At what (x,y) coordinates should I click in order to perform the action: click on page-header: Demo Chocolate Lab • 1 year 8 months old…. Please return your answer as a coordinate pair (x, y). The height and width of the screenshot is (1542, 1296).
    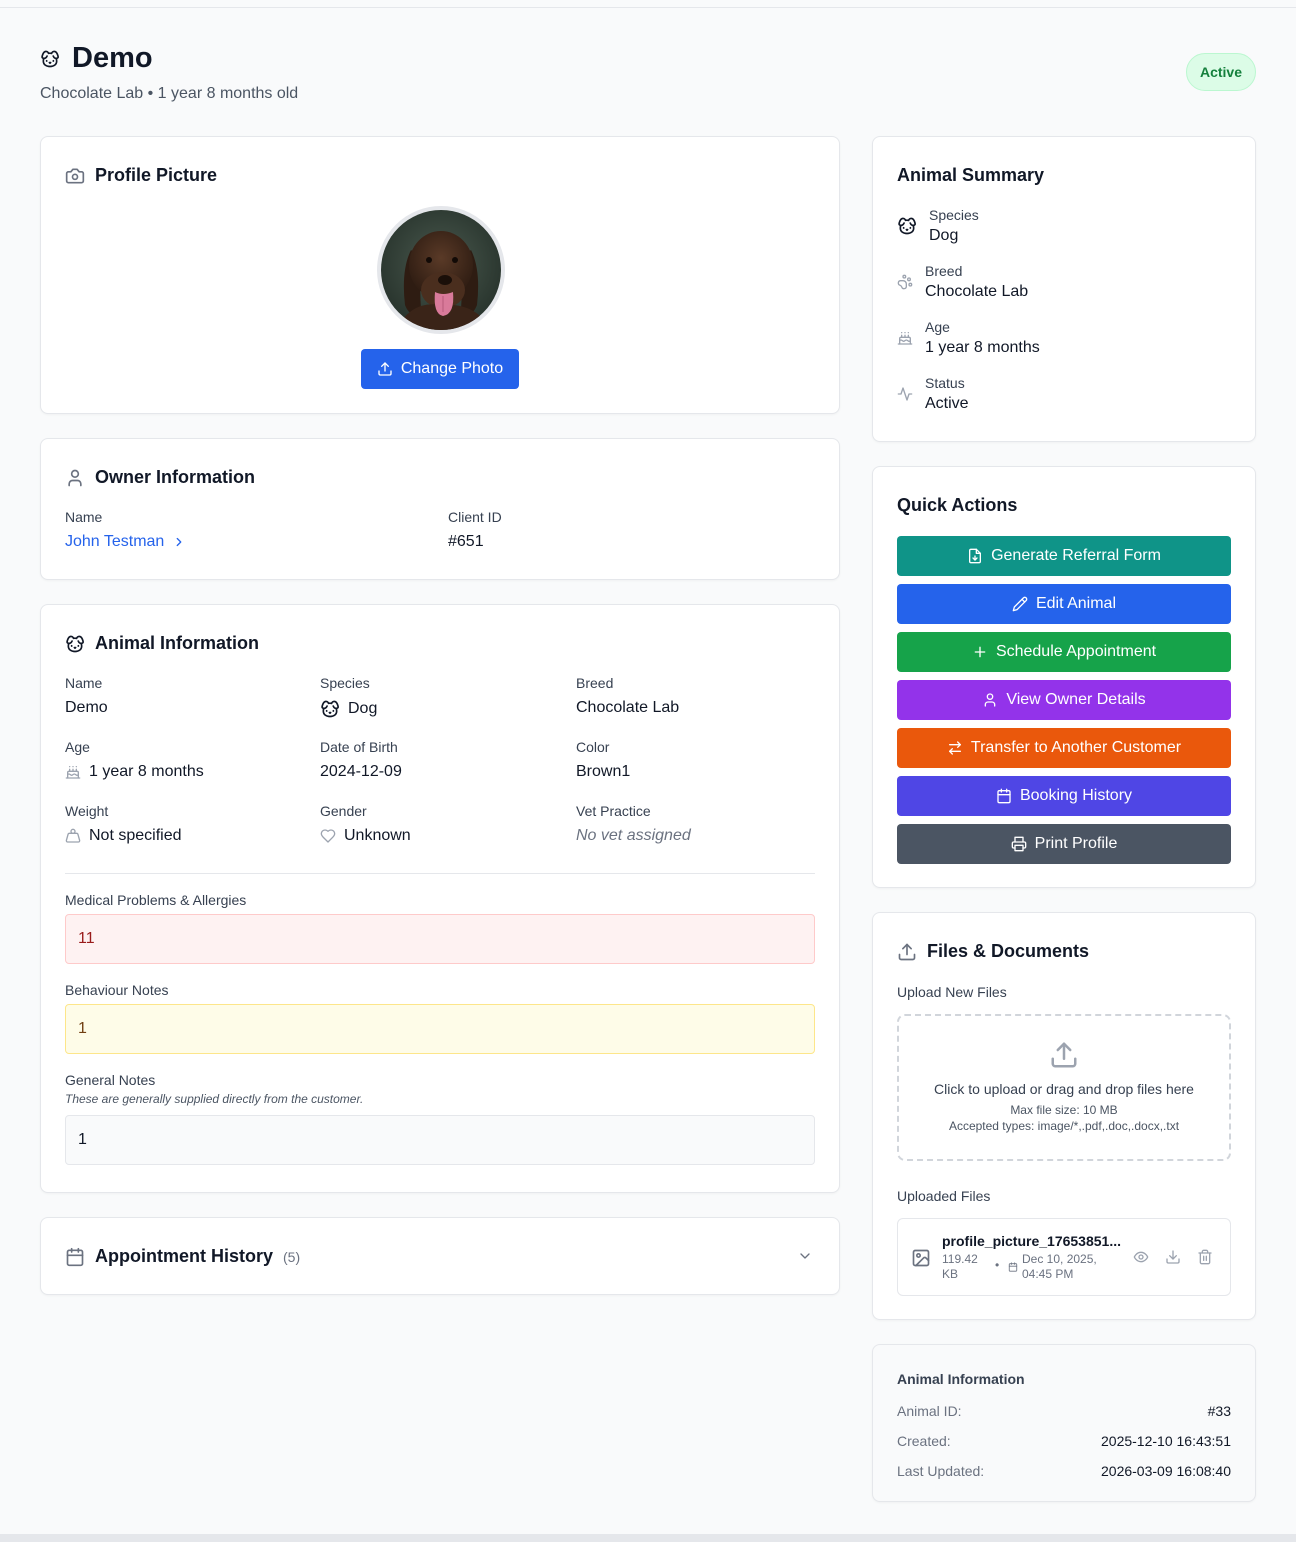
    Looking at the image, I should click on (648, 72).